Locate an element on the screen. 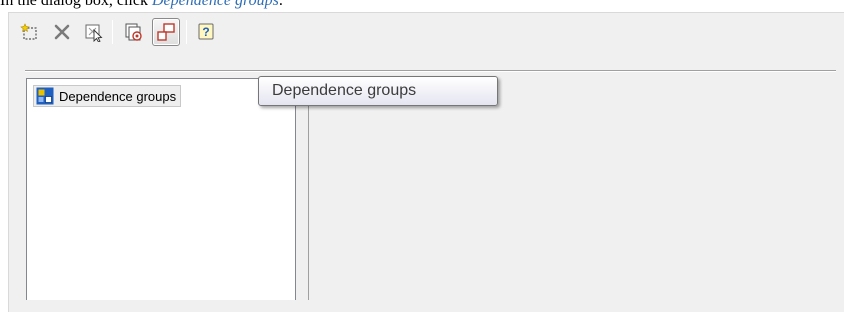  tooltip: Dependence groups is located at coordinates (378, 91).